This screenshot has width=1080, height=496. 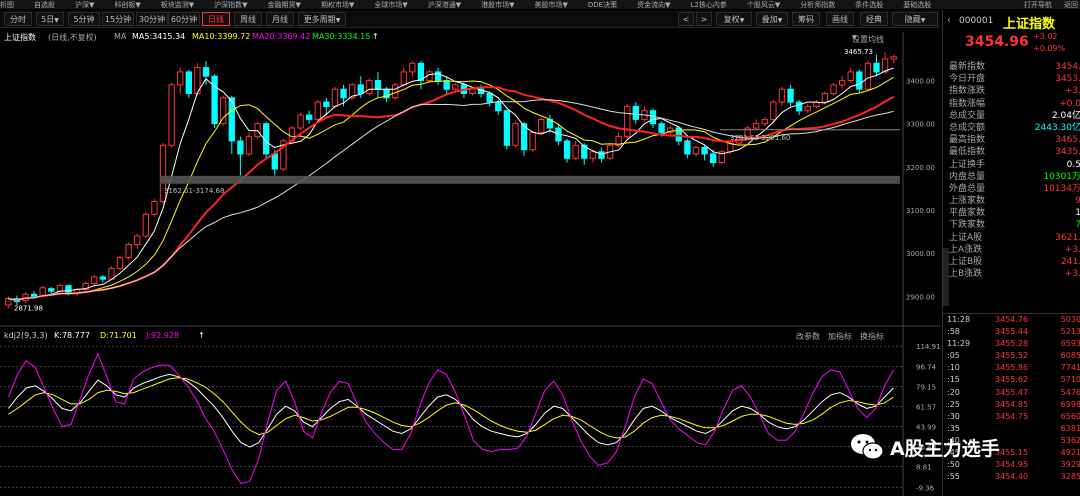 What do you see at coordinates (709, 4) in the screenshot?
I see `top-menu-item: L2核心内参` at bounding box center [709, 4].